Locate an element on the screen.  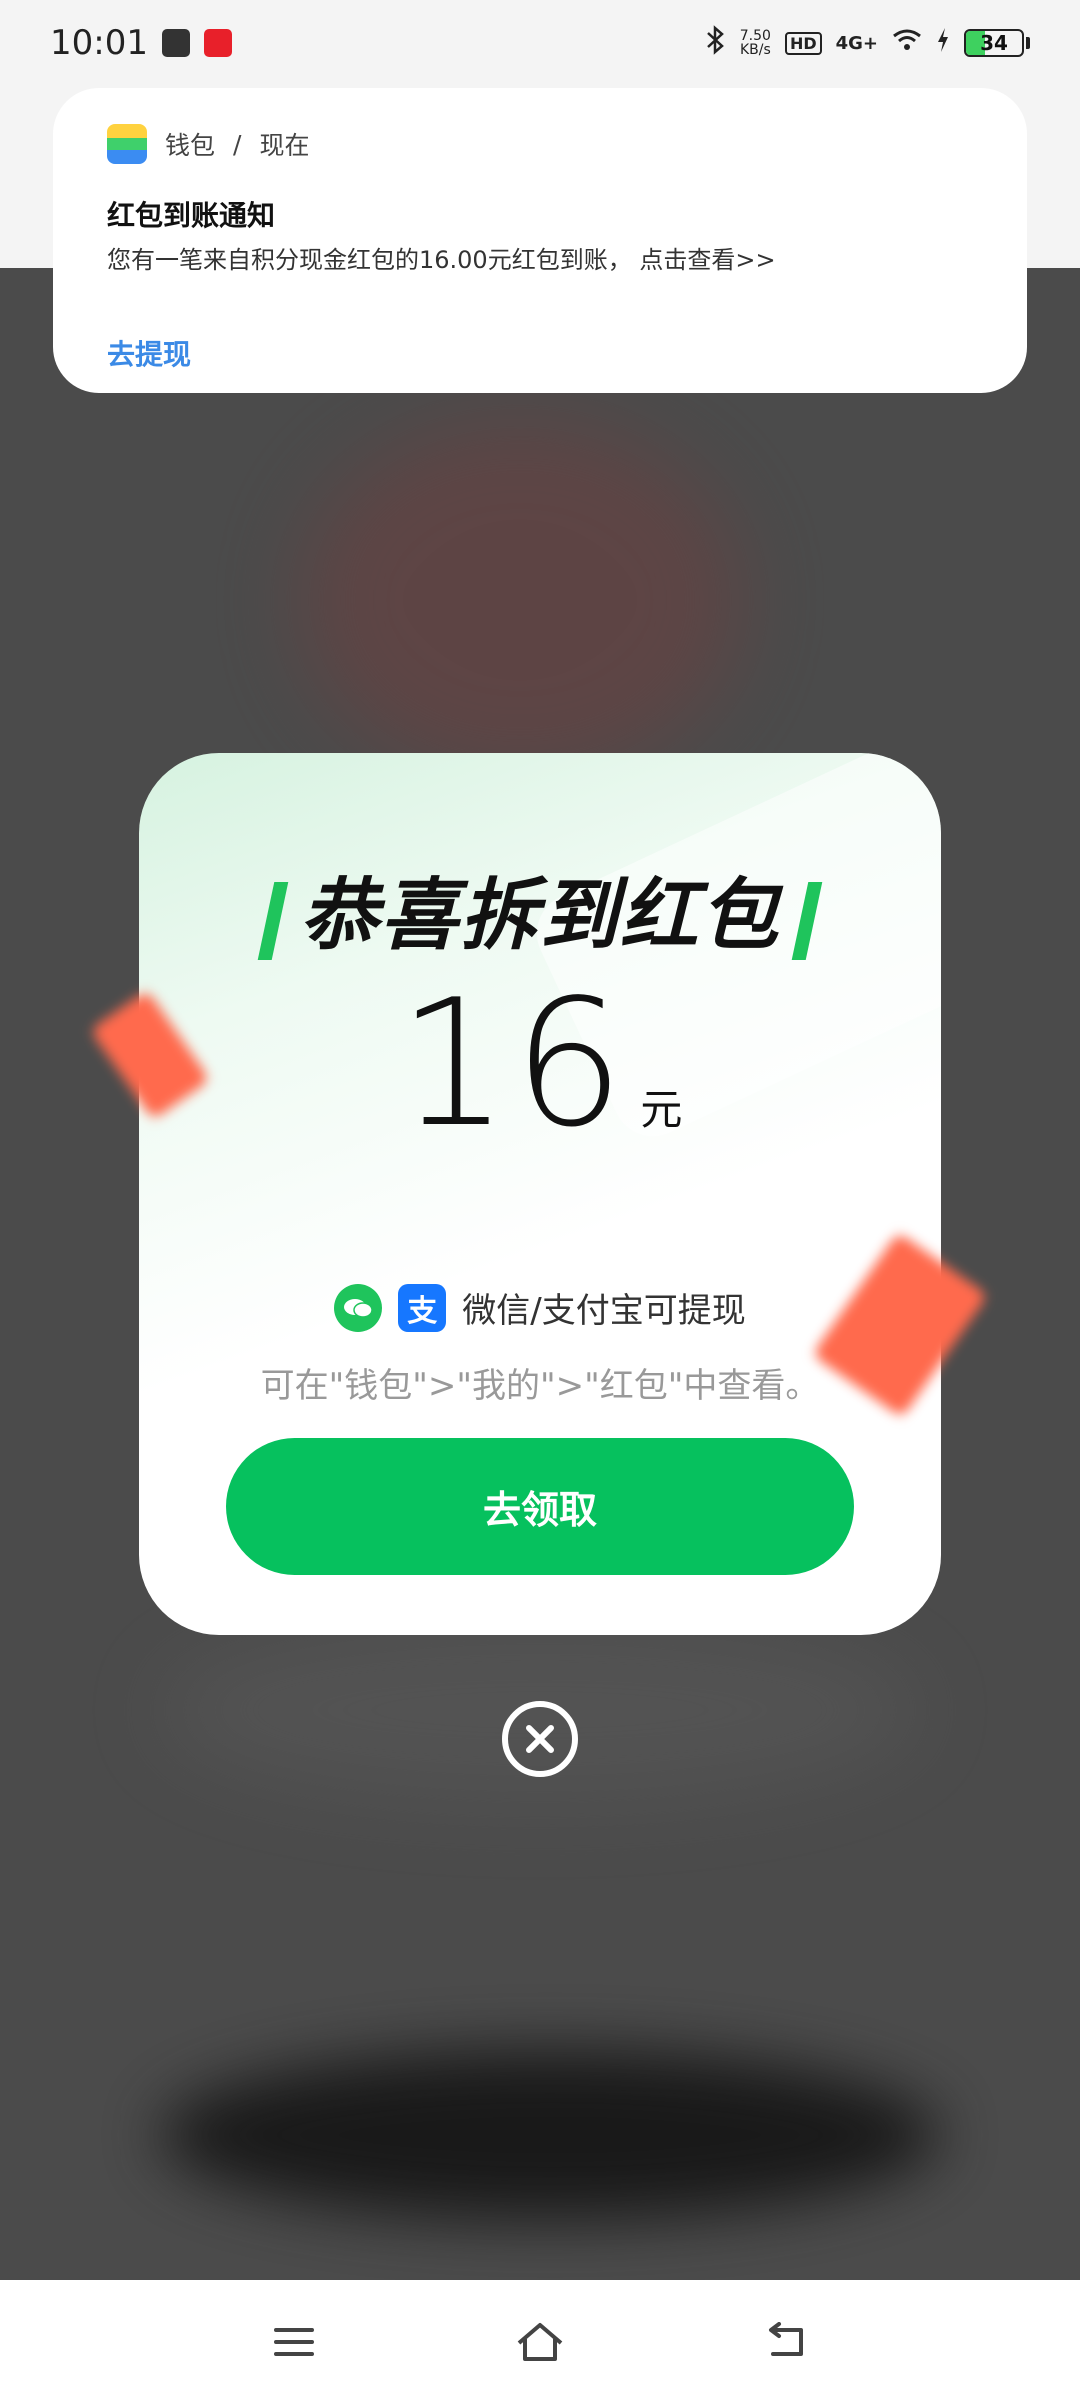
home-icon is located at coordinates (540, 2342).